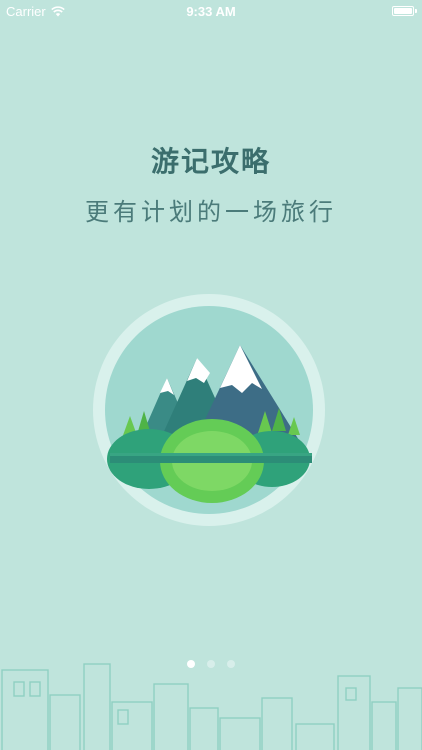 The height and width of the screenshot is (750, 422). I want to click on status-time: 9:33 AM, so click(211, 11).